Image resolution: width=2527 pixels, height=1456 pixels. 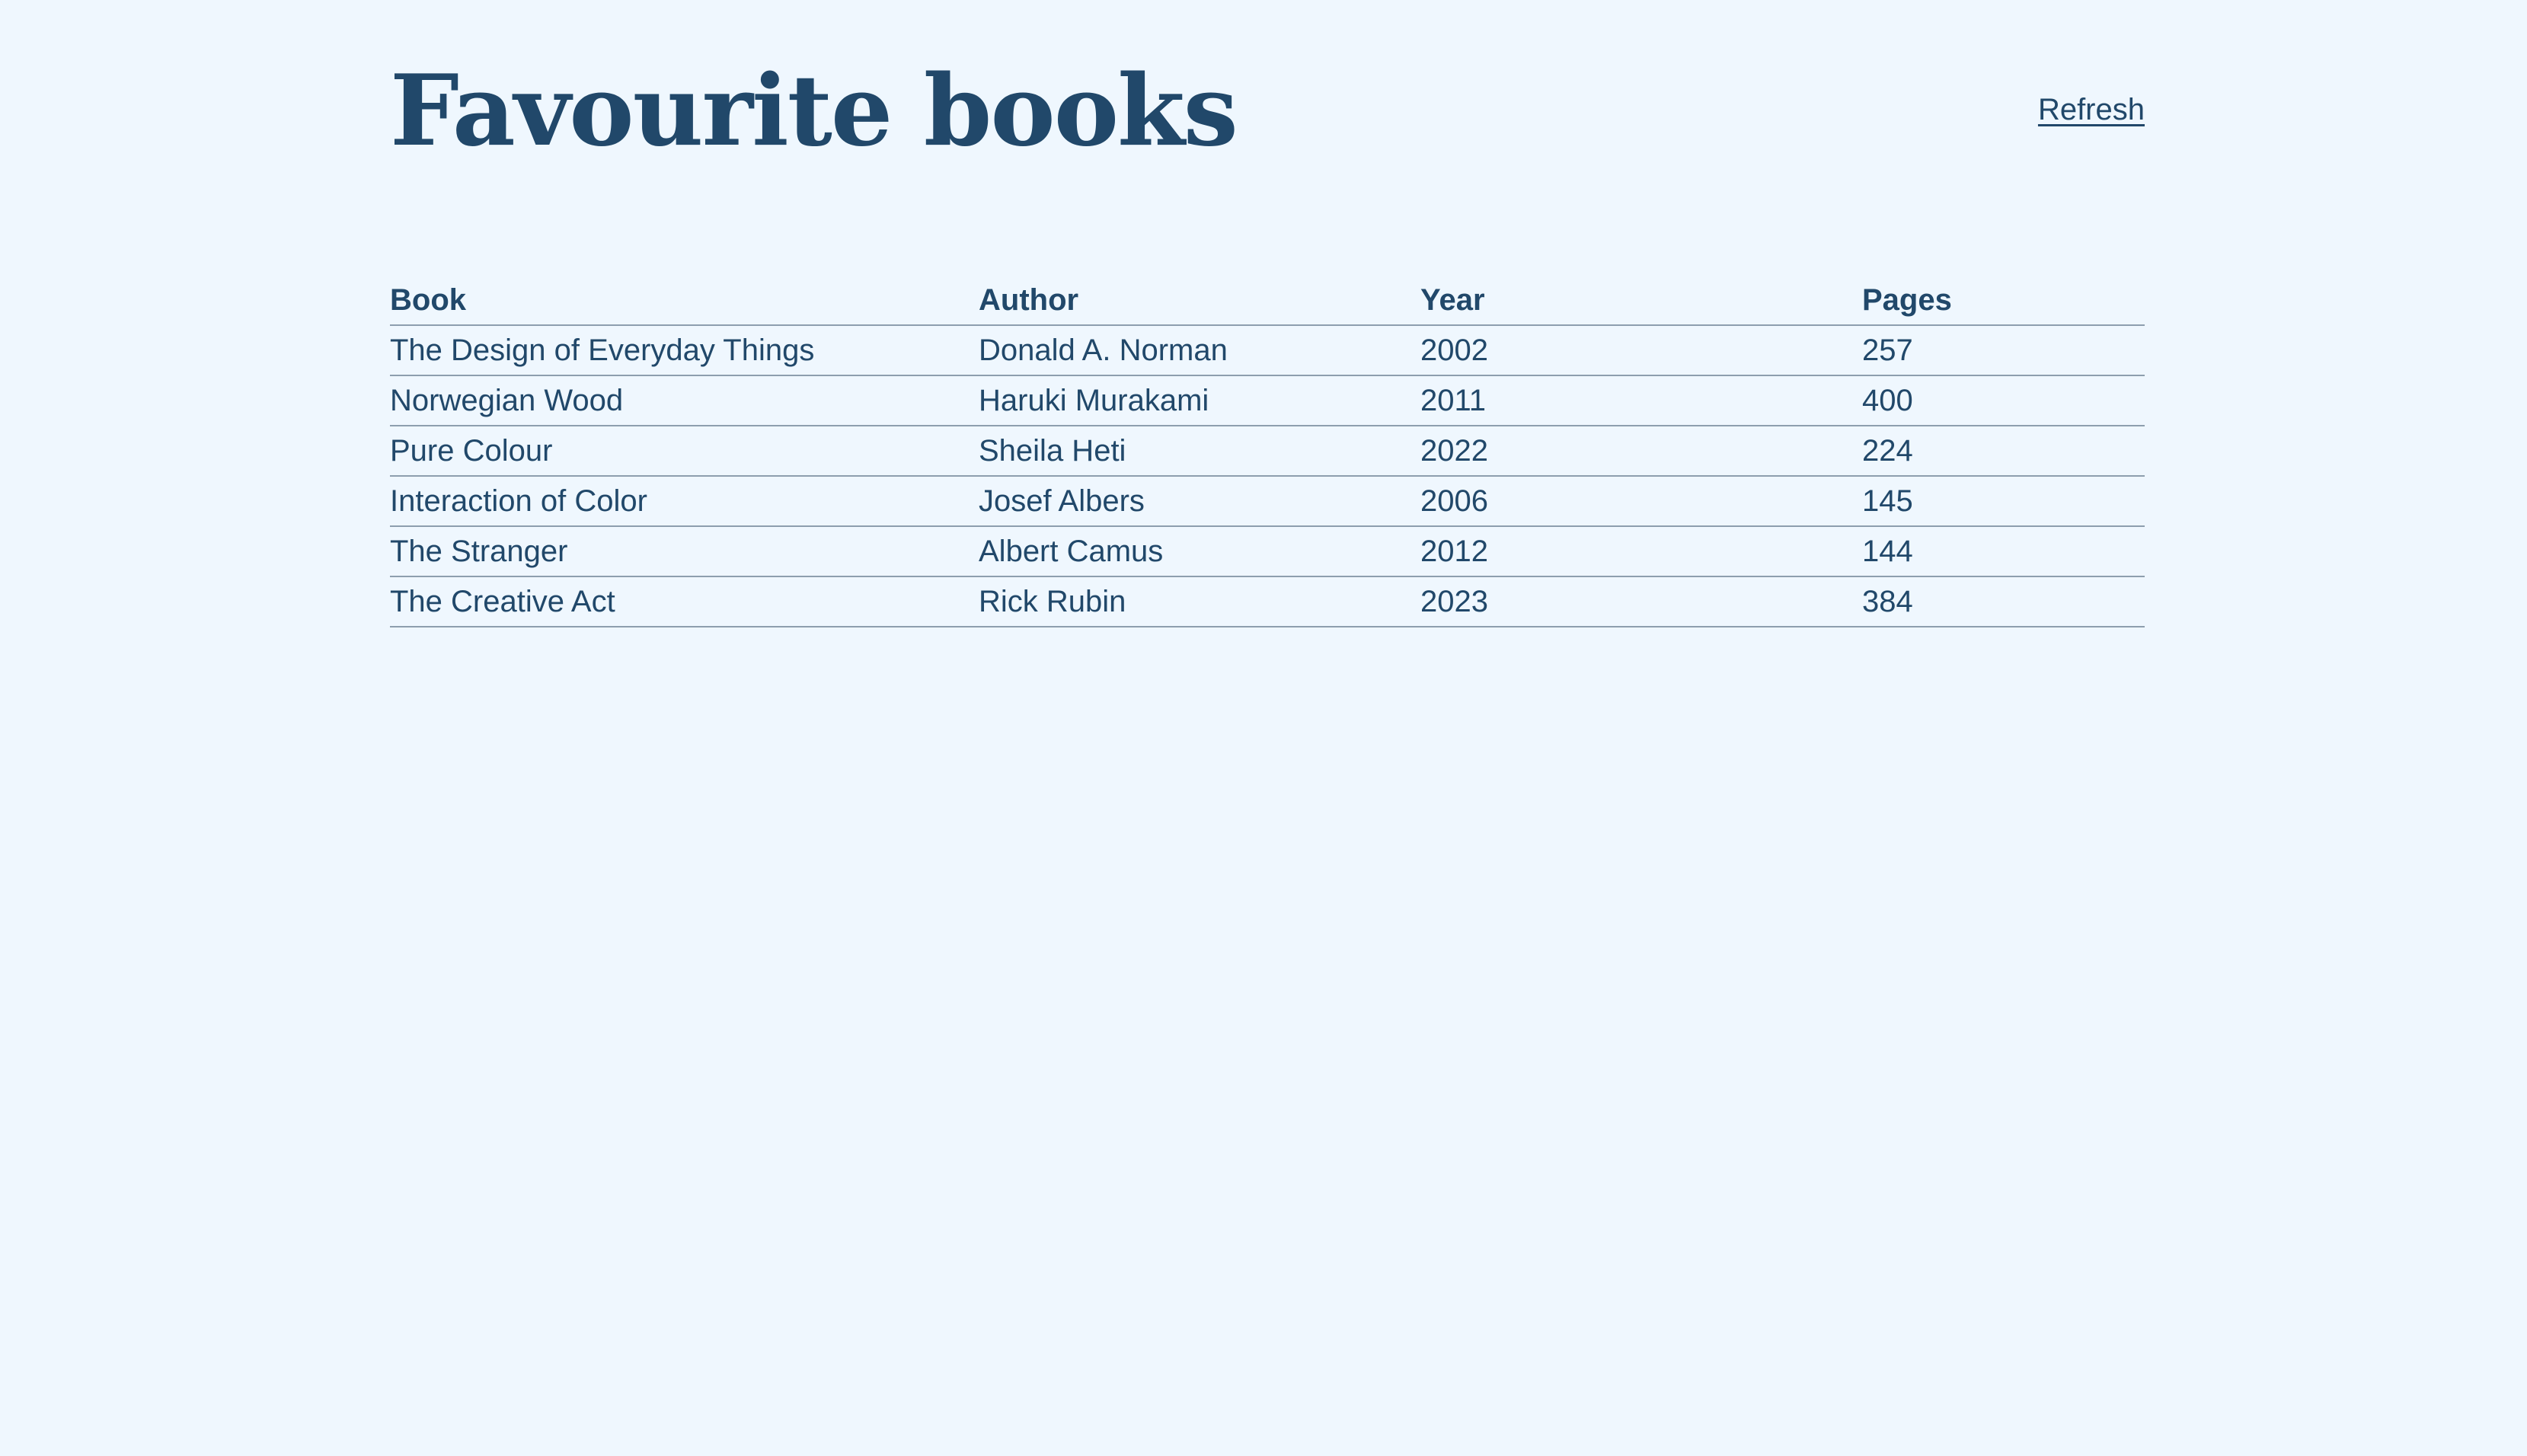 What do you see at coordinates (684, 551) in the screenshot?
I see `cell-book: The Stranger` at bounding box center [684, 551].